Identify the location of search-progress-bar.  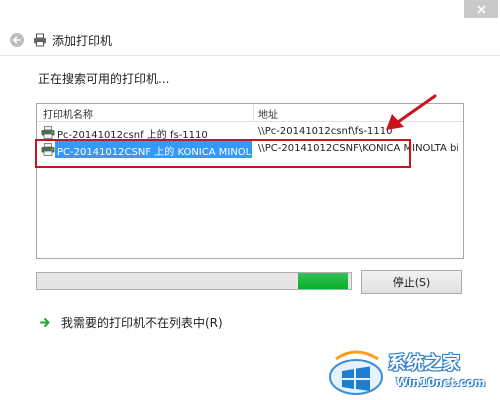
(194, 281).